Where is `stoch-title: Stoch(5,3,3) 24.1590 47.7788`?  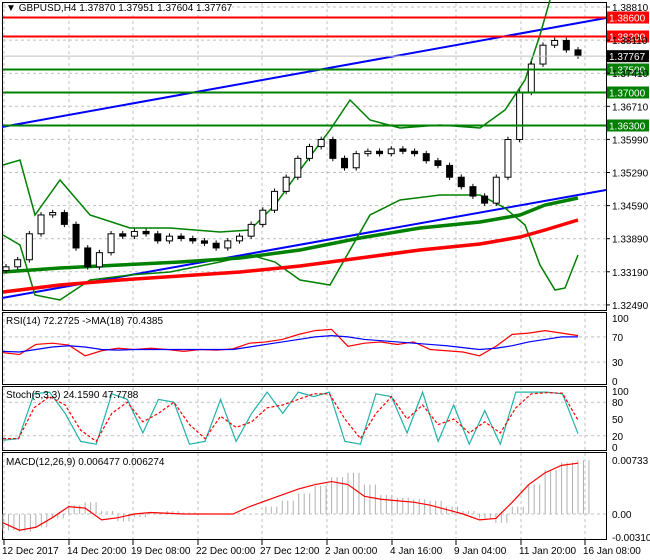
stoch-title: Stoch(5,3,3) 24.1590 47.7788 is located at coordinates (72, 395).